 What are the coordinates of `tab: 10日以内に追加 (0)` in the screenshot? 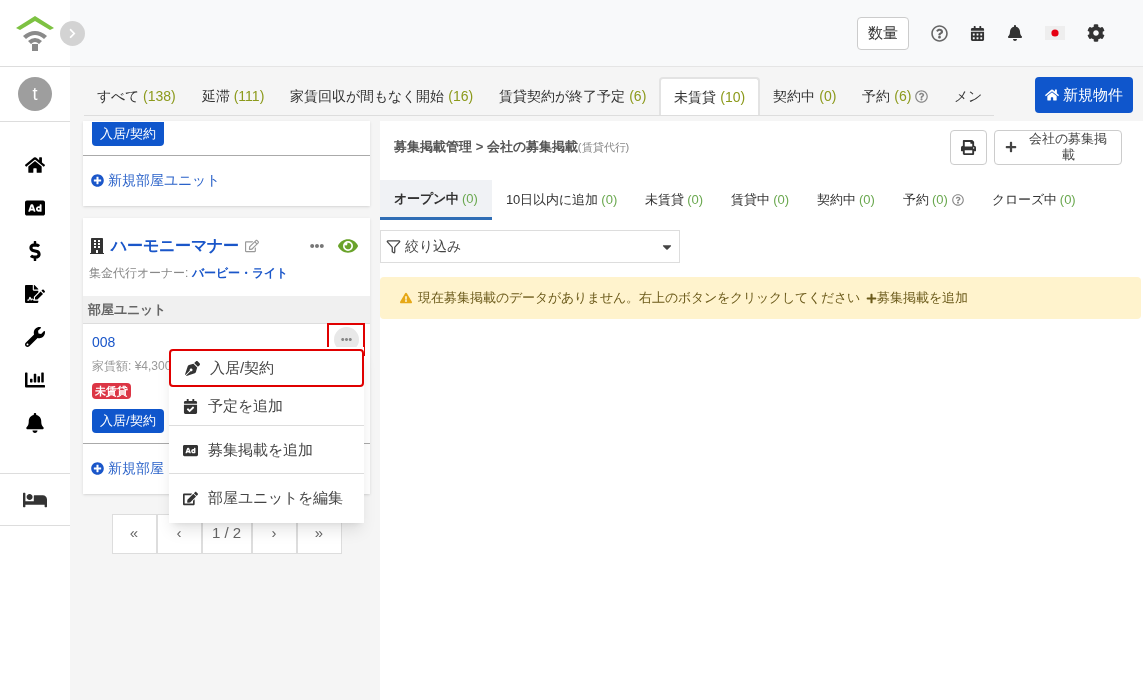 It's located at (561, 200).